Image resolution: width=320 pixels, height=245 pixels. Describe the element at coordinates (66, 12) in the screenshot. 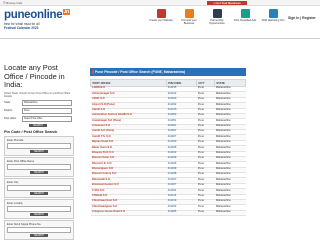

I see `logo-badge: .in` at that location.